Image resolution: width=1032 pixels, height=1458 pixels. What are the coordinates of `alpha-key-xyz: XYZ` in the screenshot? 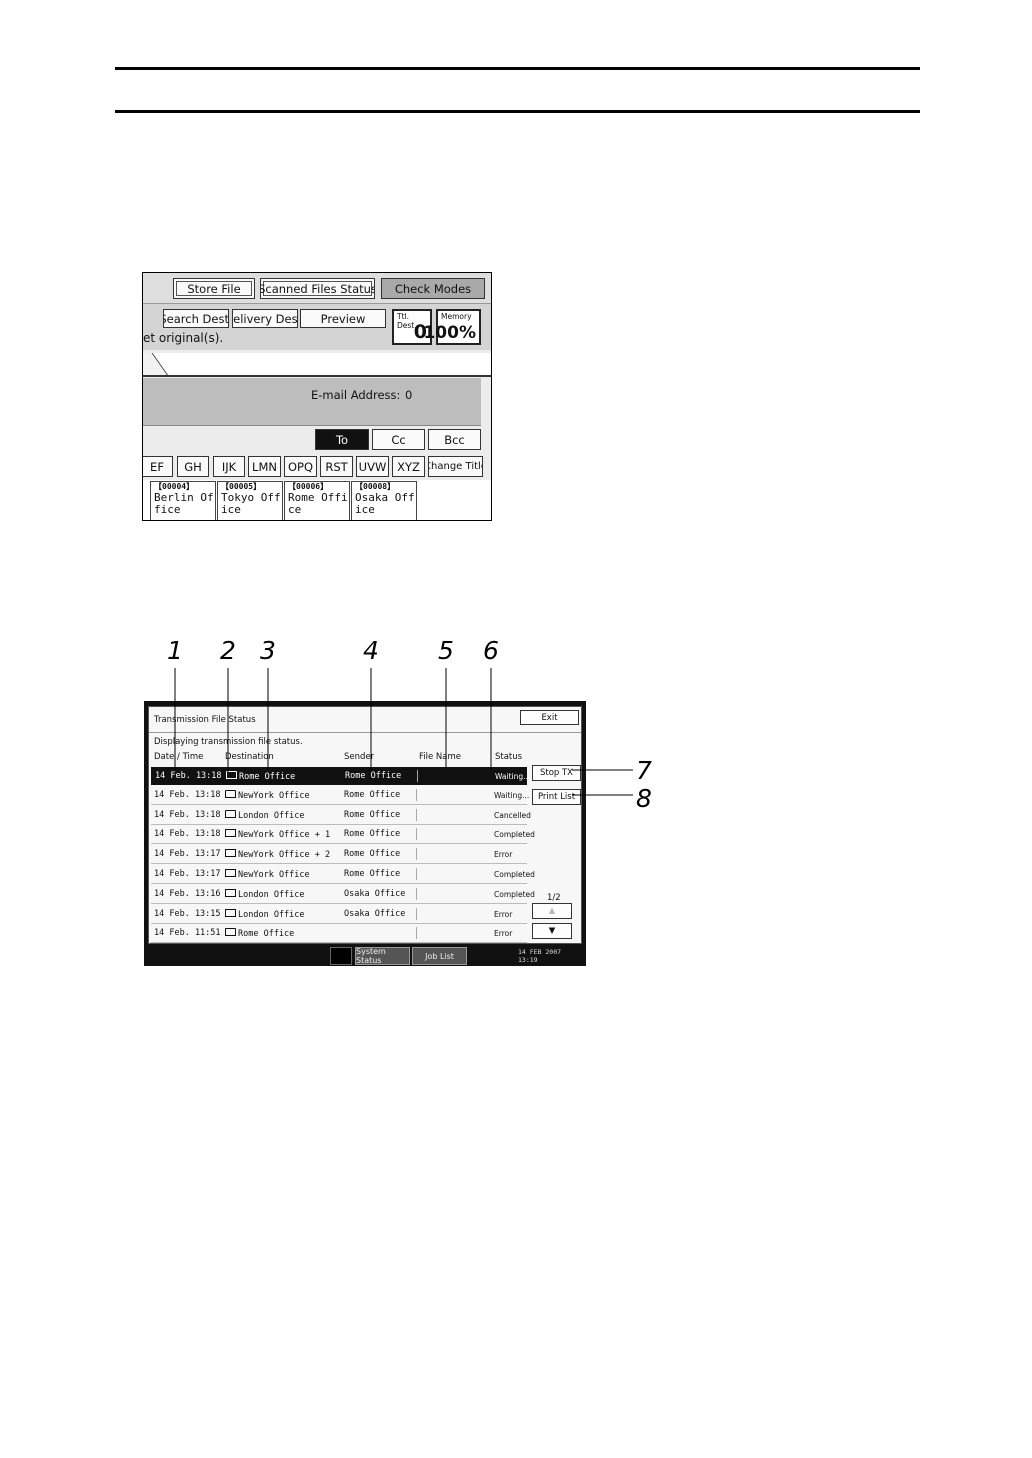 It's located at (408, 466).